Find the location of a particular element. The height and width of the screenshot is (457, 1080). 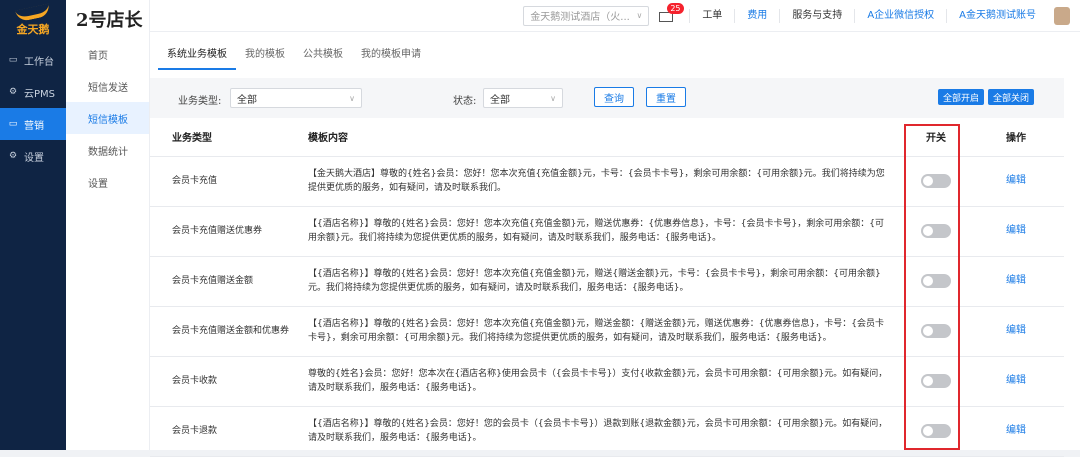

row-business-type: 会员卡充值赠送金额 is located at coordinates (229, 281).